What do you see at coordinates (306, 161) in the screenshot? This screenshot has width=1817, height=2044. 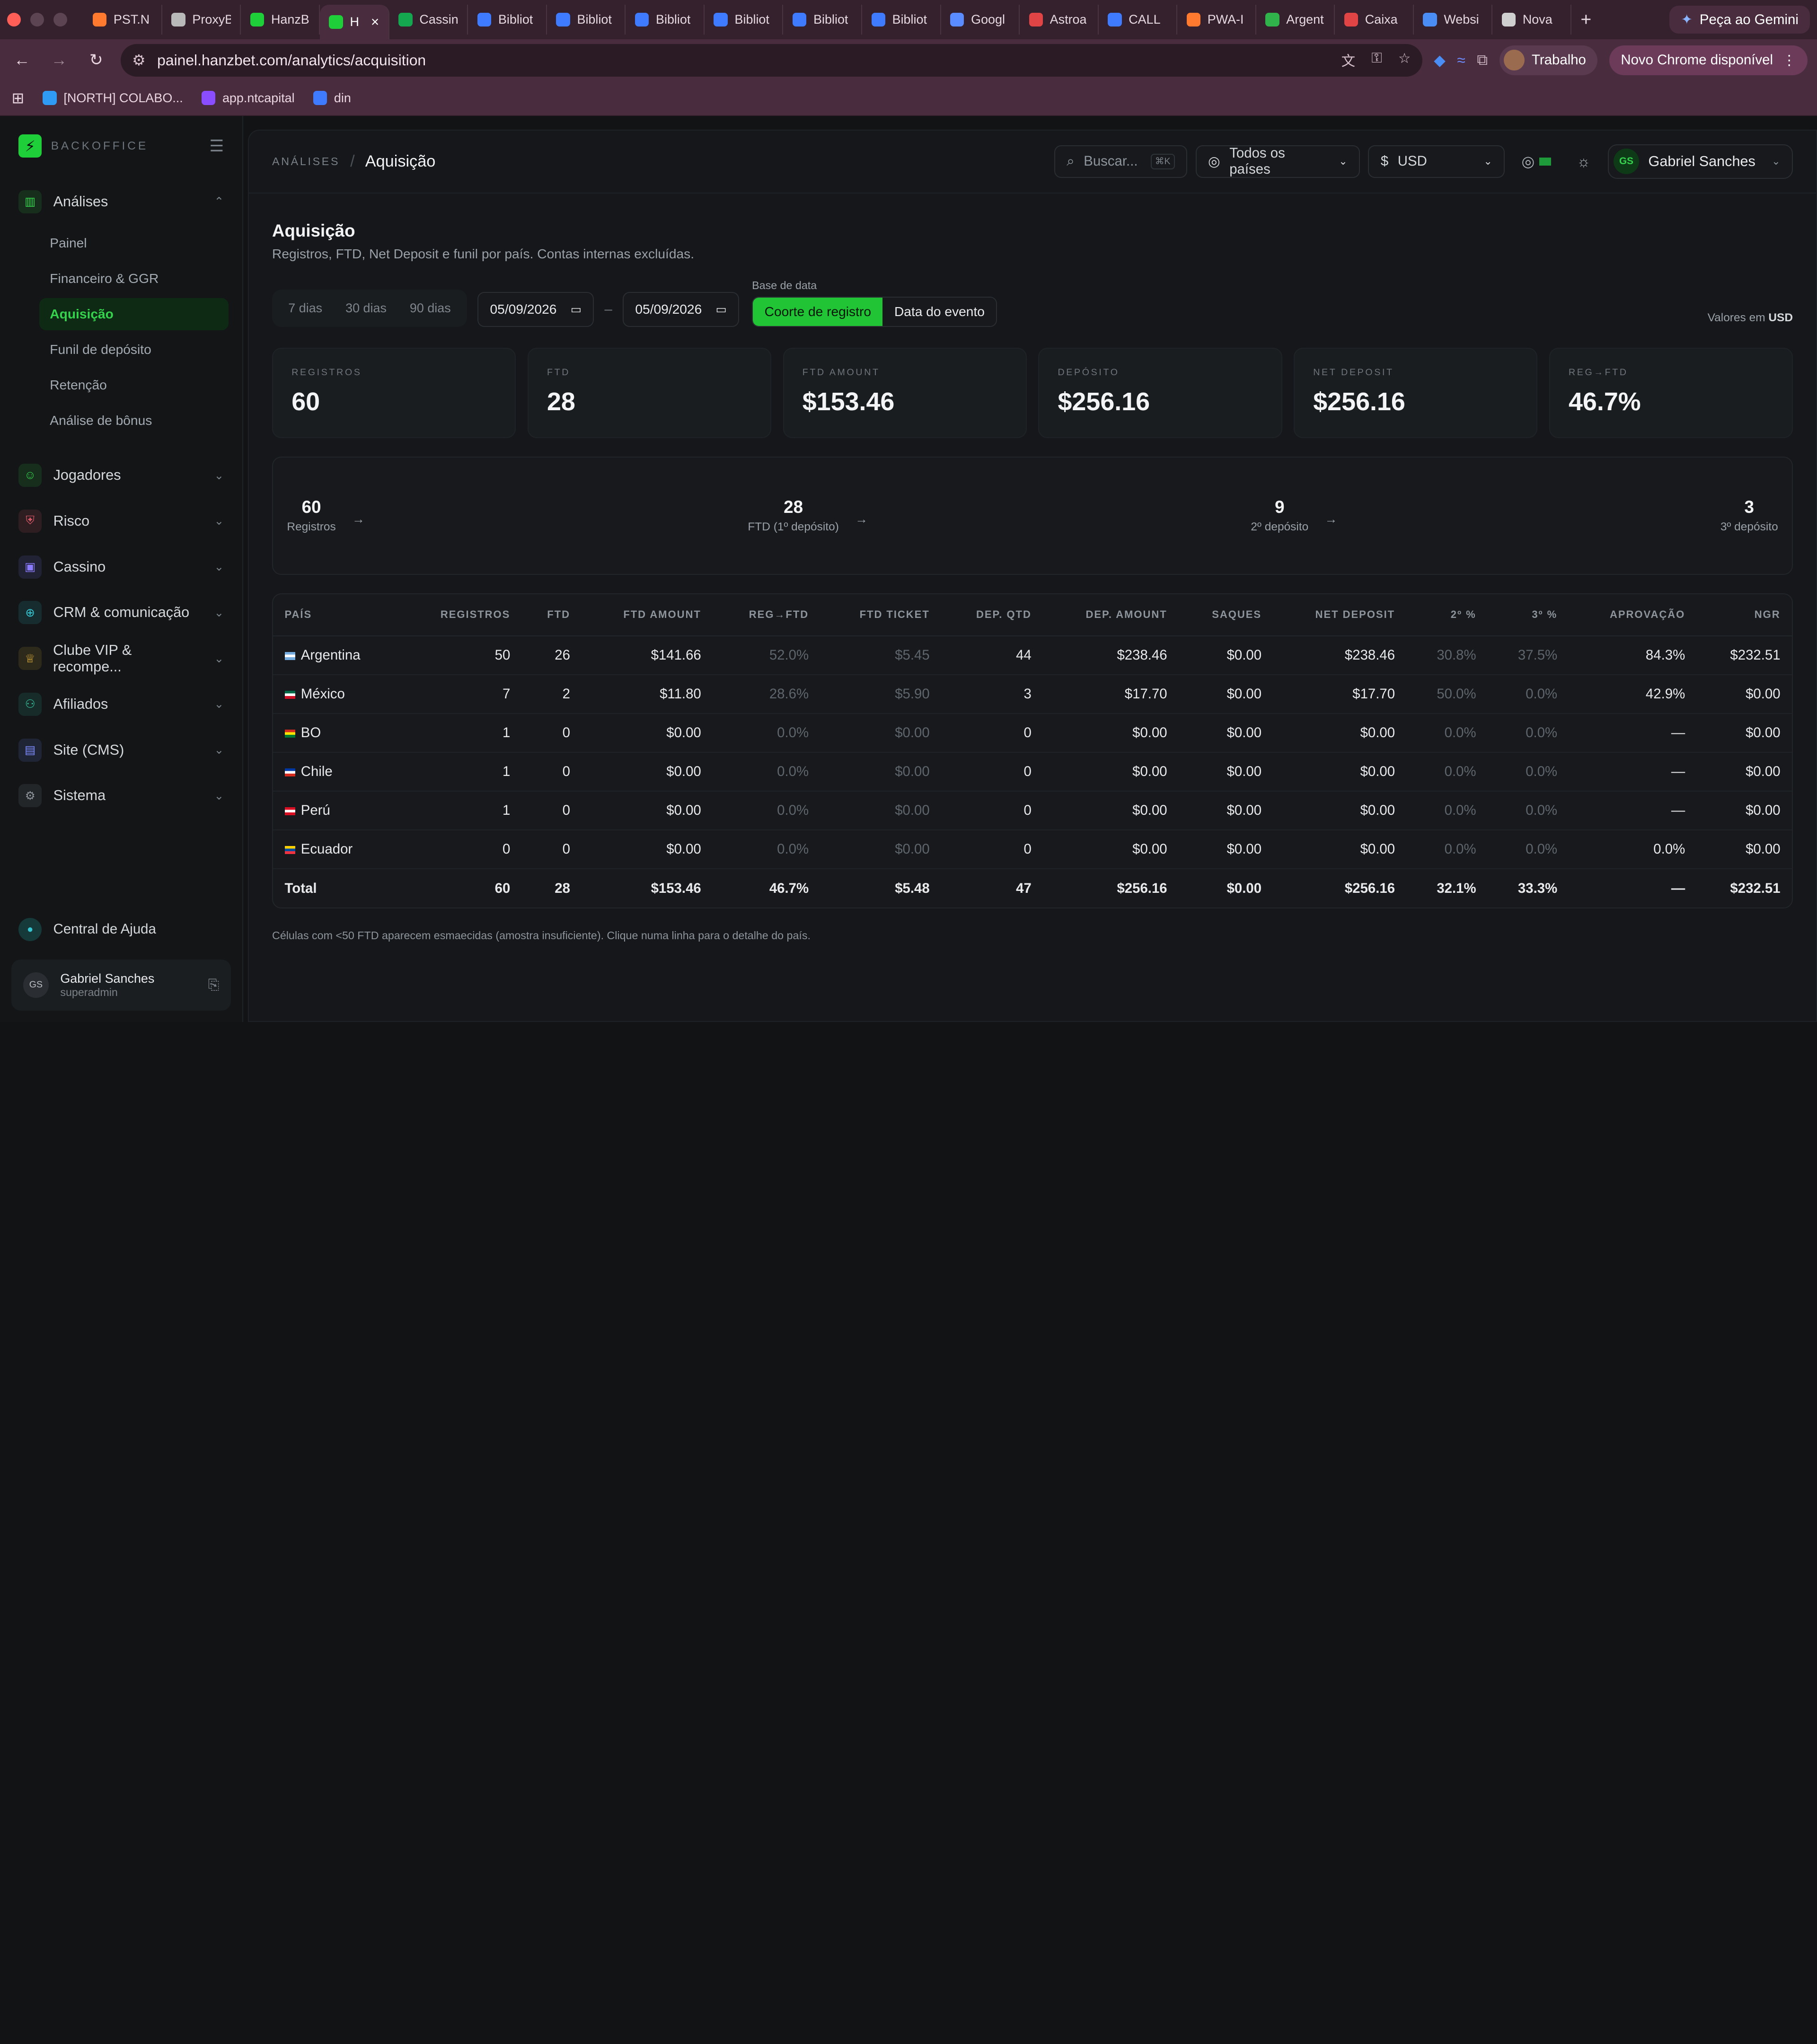 I see `breadcrumb-root: ANÁLISES` at bounding box center [306, 161].